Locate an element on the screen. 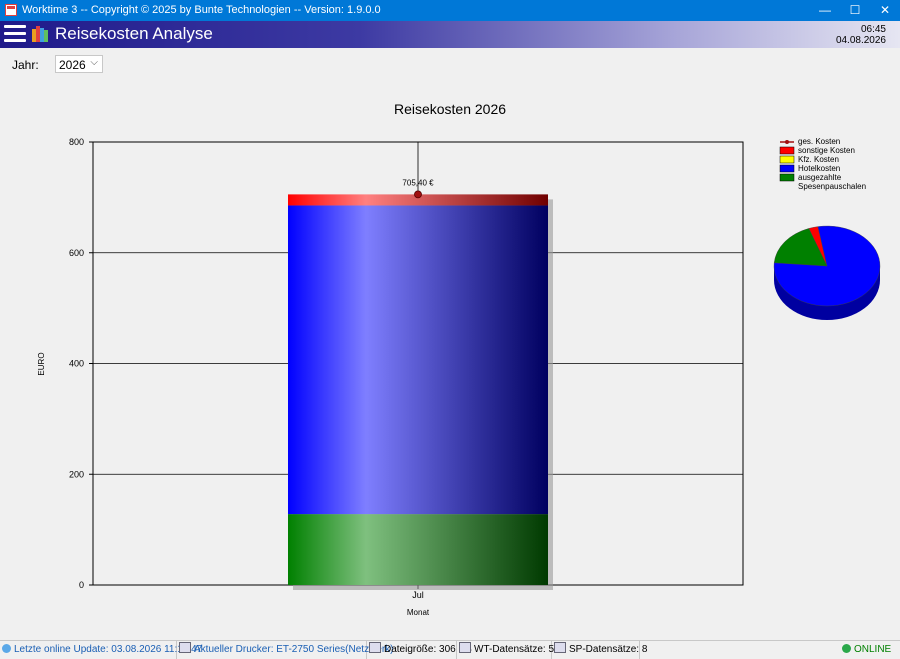 The image size is (900, 659). filter-bar: Jahr: 2026 ⌵ is located at coordinates (450, 63).